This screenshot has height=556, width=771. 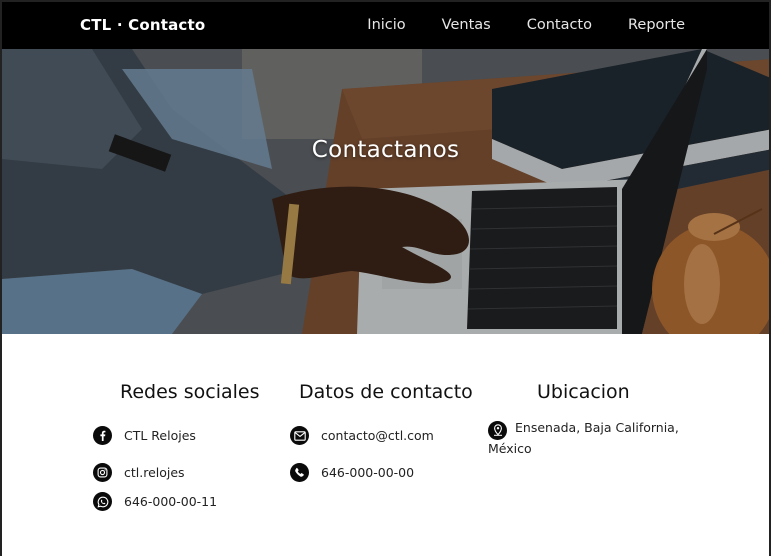 I want to click on nav-link-inicio: Inicio, so click(x=386, y=25).